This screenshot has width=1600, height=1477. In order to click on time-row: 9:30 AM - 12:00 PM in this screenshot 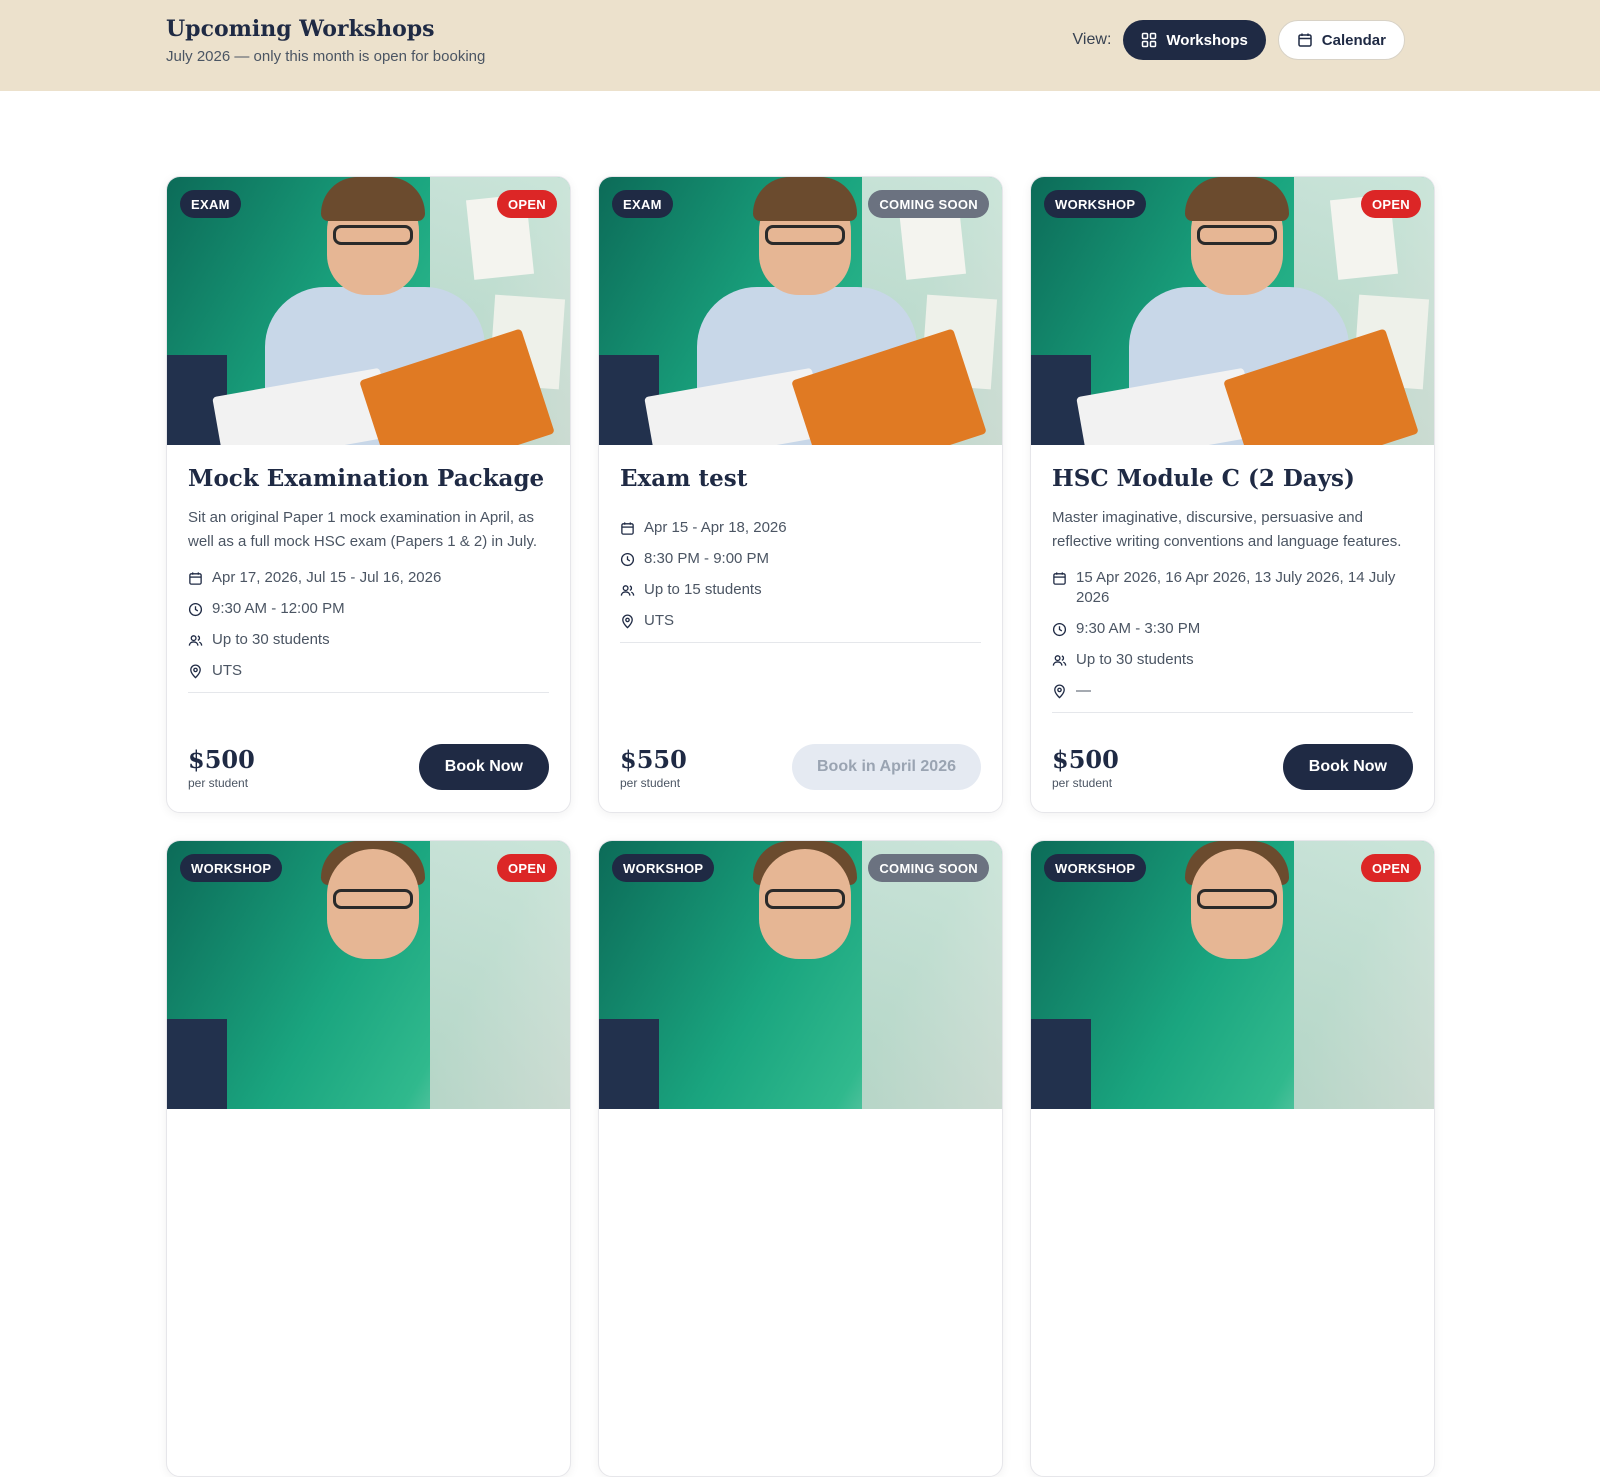, I will do `click(368, 609)`.